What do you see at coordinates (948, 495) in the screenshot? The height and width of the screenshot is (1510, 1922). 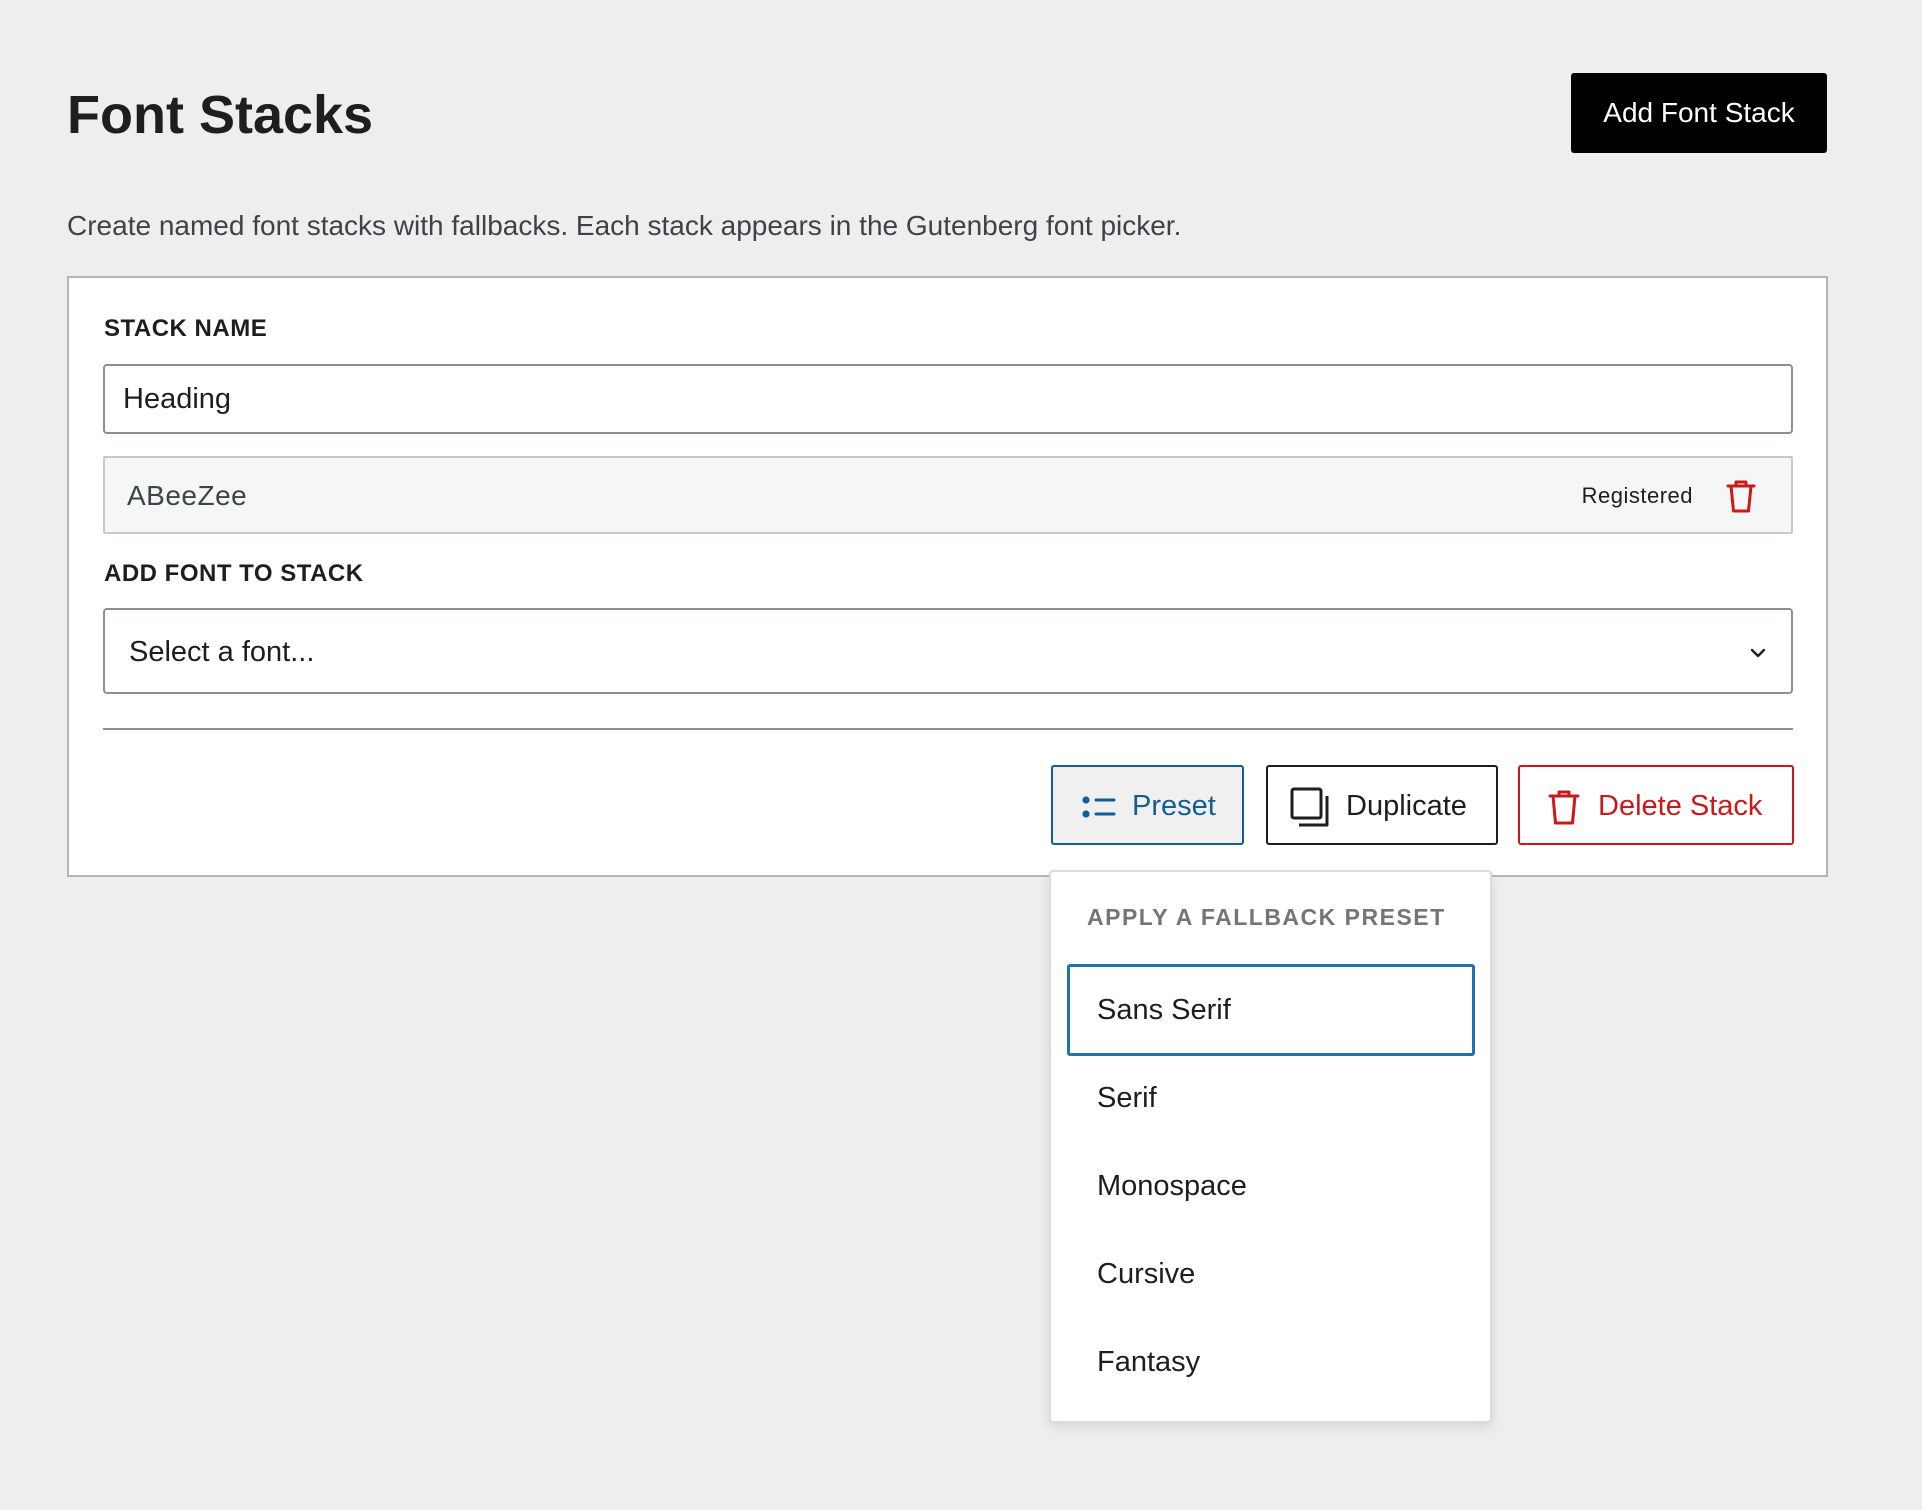 I see `font-list-item: ABeeZee Registered` at bounding box center [948, 495].